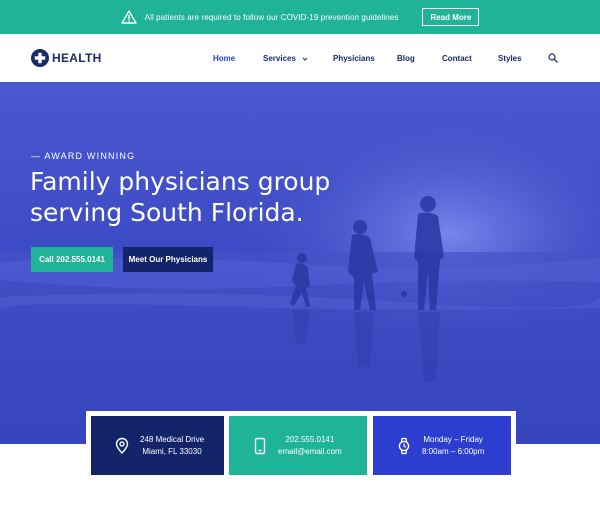  Describe the element at coordinates (180, 181) in the screenshot. I see `hero-headline-line1: Family physicians group` at that location.